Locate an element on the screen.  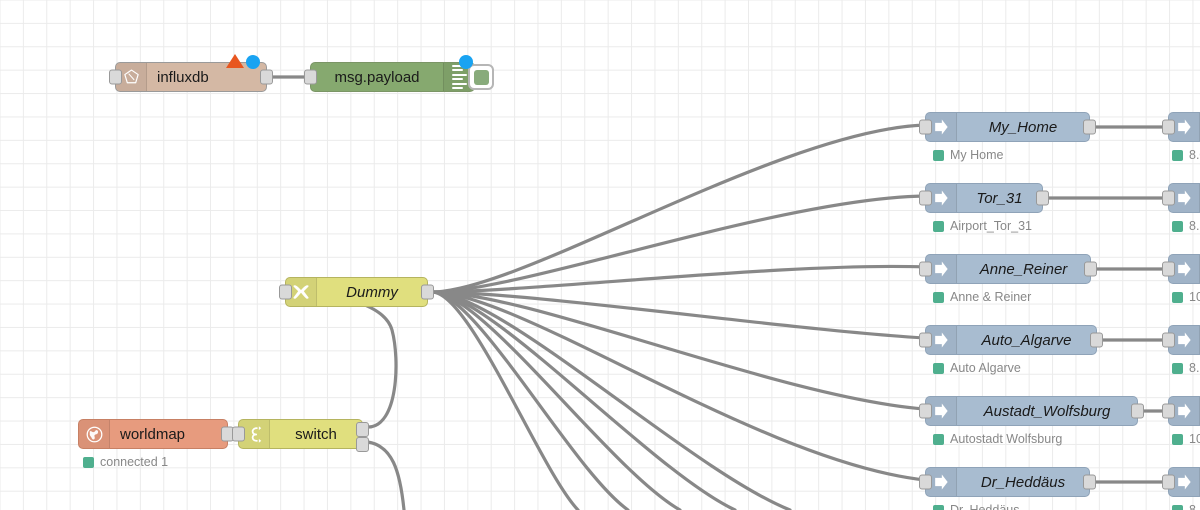
changed-badge-influxdb is located at coordinates (253, 62).